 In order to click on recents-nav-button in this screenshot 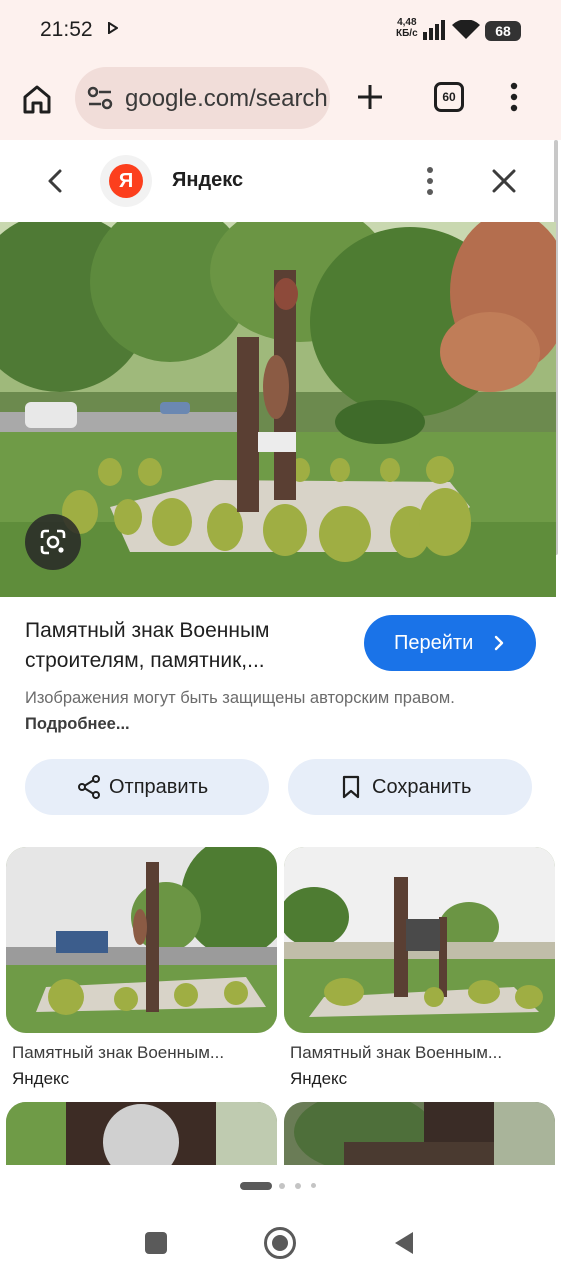, I will do `click(156, 1243)`.